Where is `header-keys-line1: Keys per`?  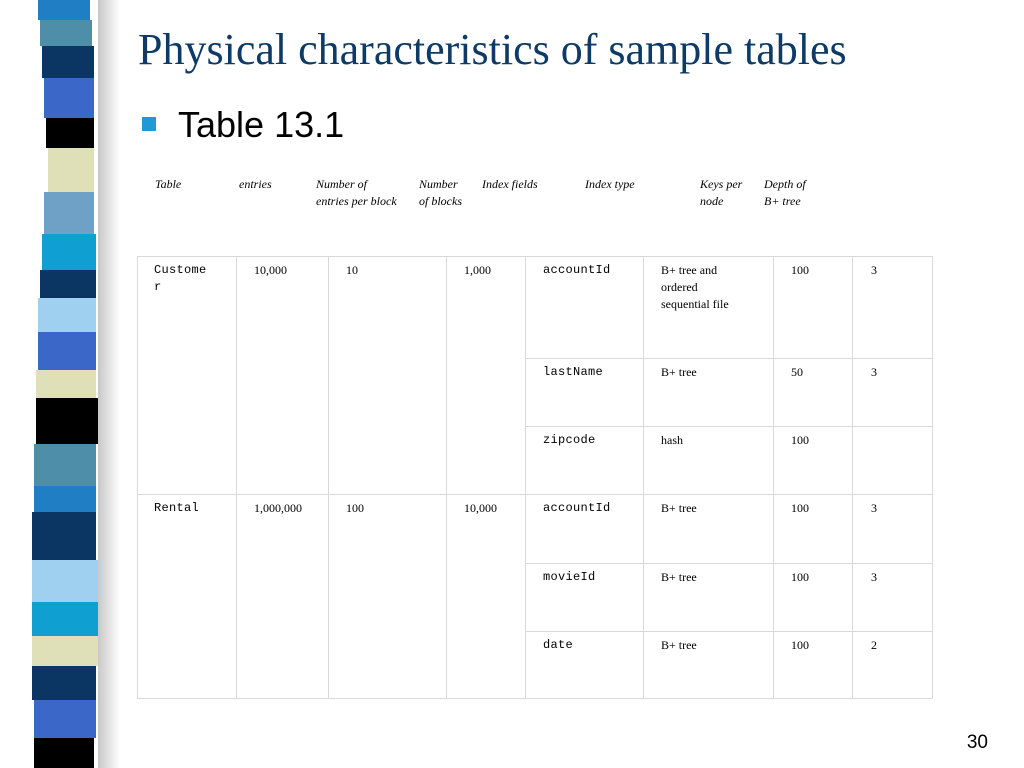
header-keys-line1: Keys per is located at coordinates (721, 184).